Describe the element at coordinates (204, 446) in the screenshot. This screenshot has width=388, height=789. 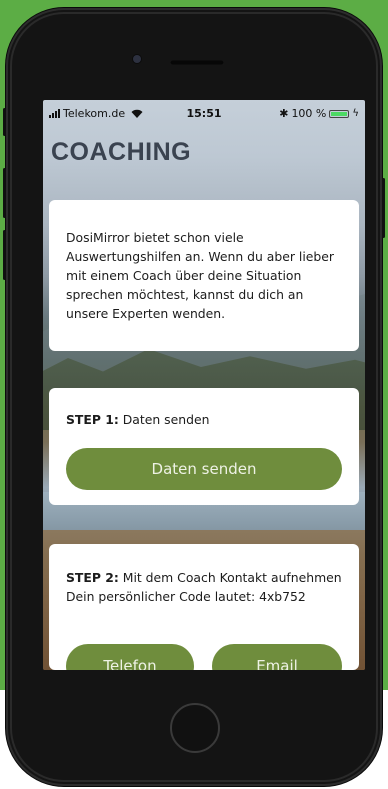
I see `step1-card: STEP 1: Daten senden Daten senden` at that location.